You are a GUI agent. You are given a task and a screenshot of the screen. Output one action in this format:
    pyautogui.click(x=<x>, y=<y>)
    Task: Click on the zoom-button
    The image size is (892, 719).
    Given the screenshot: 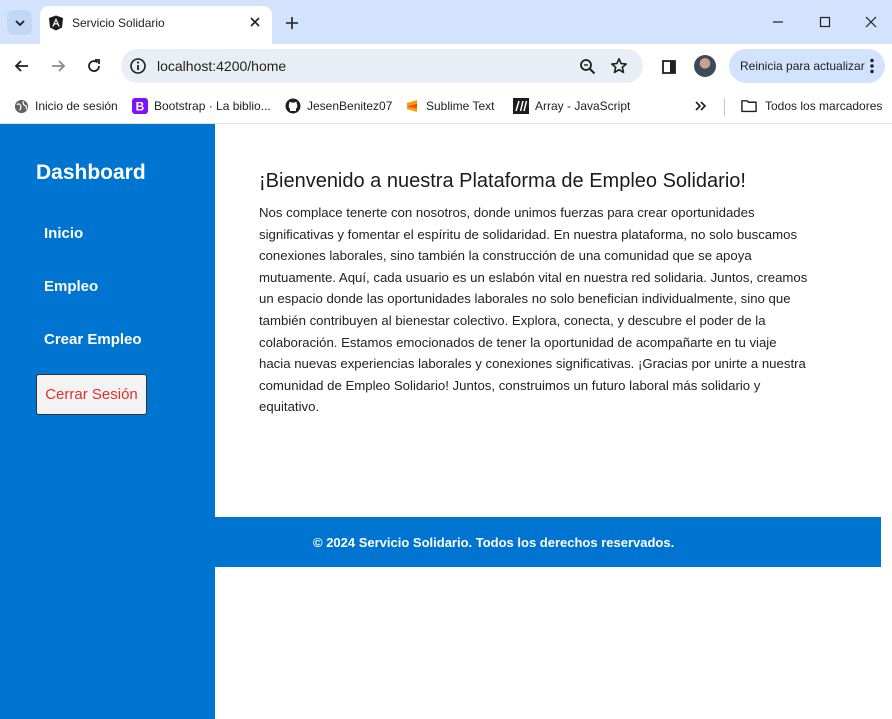 What is the action you would take?
    pyautogui.click(x=587, y=66)
    